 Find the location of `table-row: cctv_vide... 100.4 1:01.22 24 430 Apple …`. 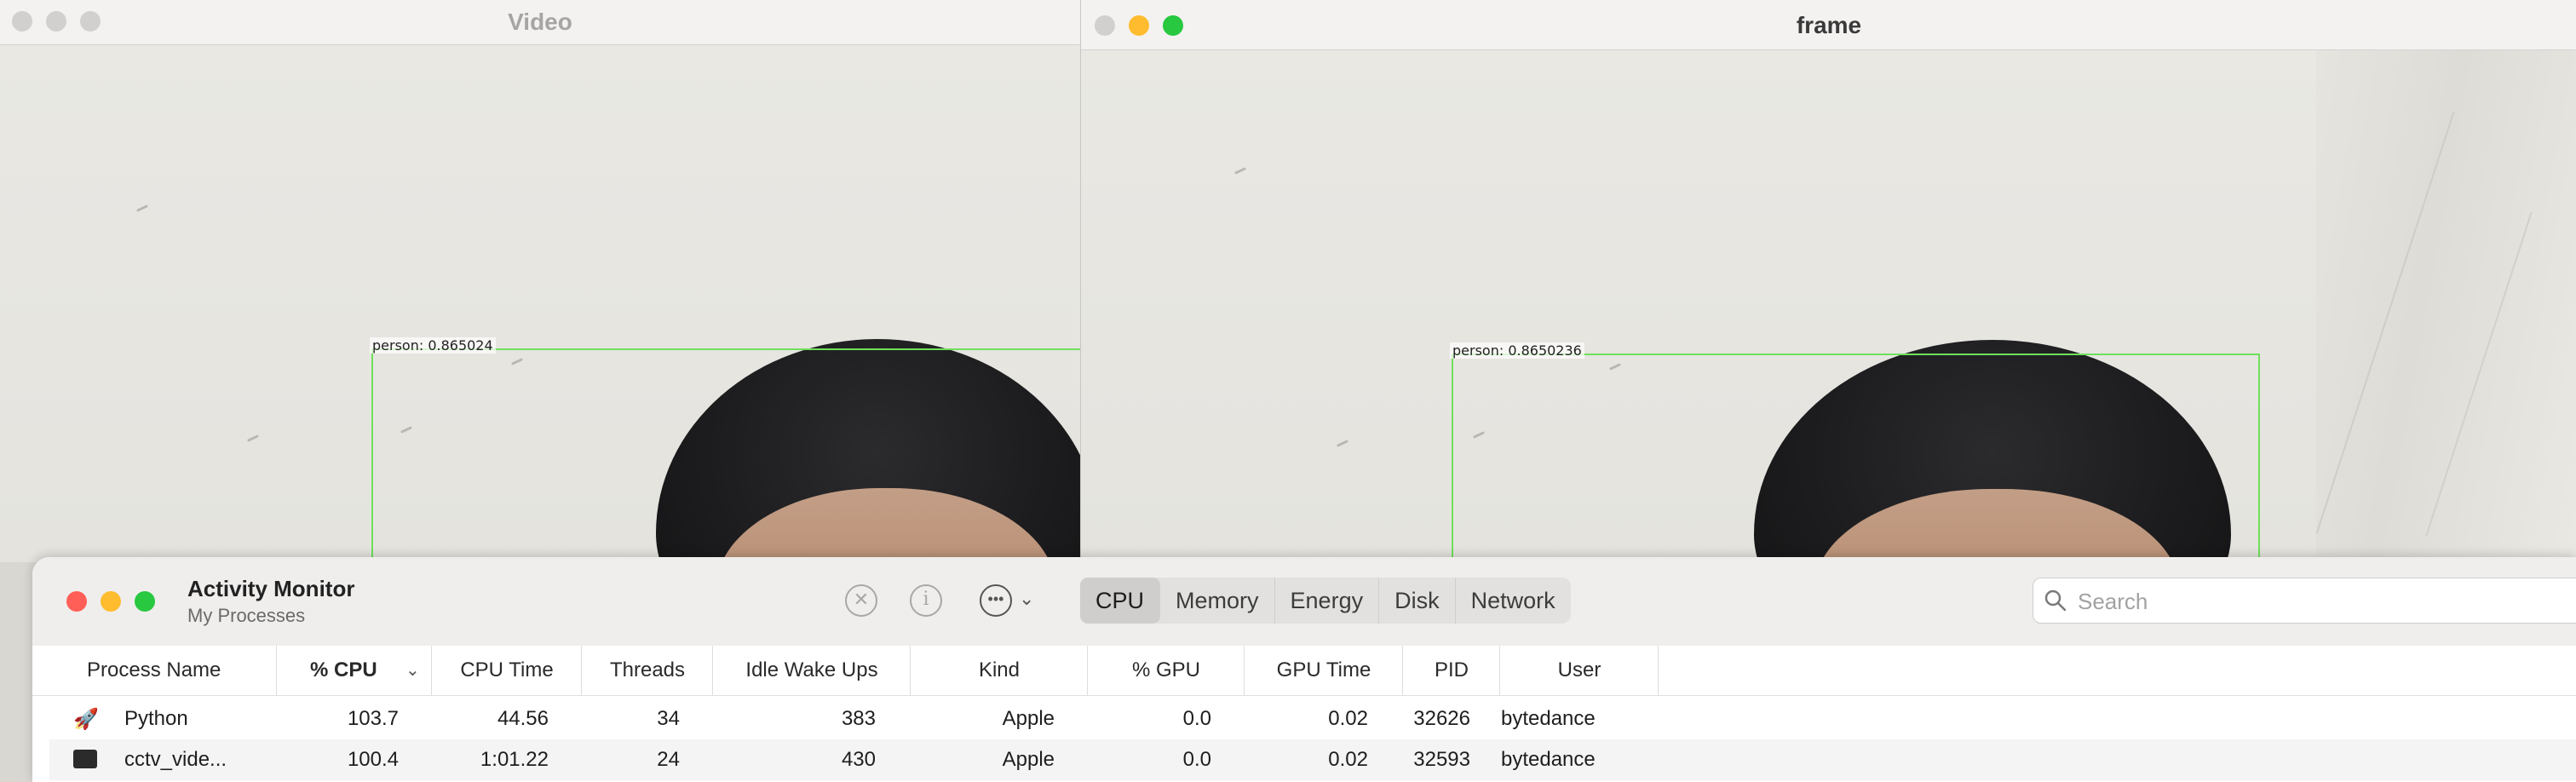

table-row: cctv_vide... 100.4 1:01.22 24 430 Apple … is located at coordinates (1312, 760).